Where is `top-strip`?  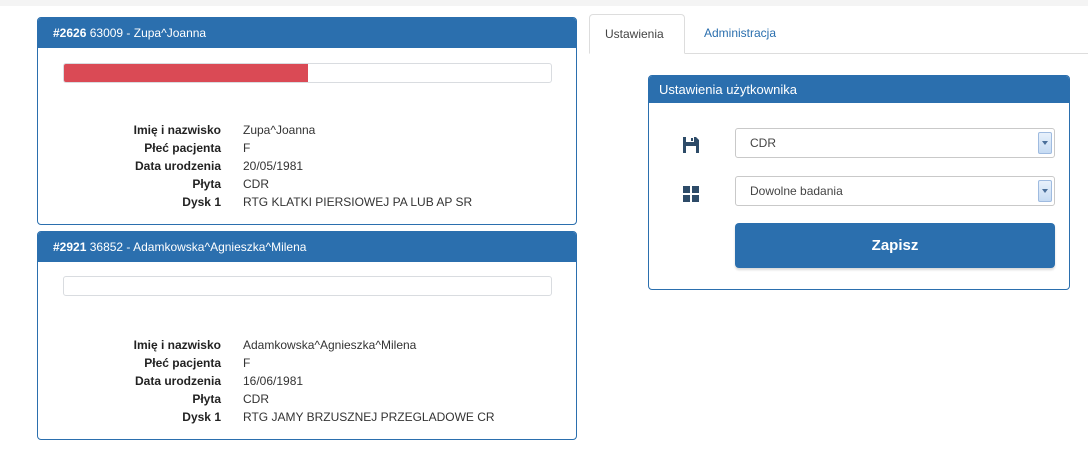 top-strip is located at coordinates (544, 3).